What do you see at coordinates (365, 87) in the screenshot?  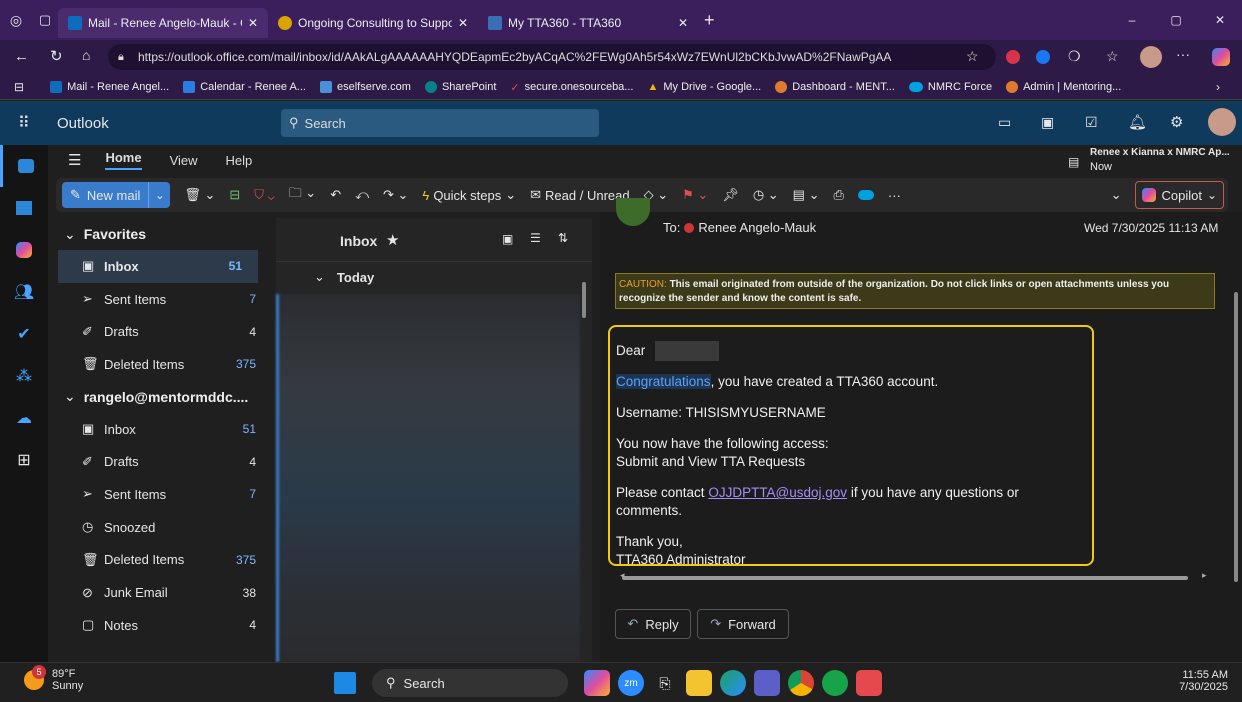 I see `bookmark-2: eselfserve.com` at bounding box center [365, 87].